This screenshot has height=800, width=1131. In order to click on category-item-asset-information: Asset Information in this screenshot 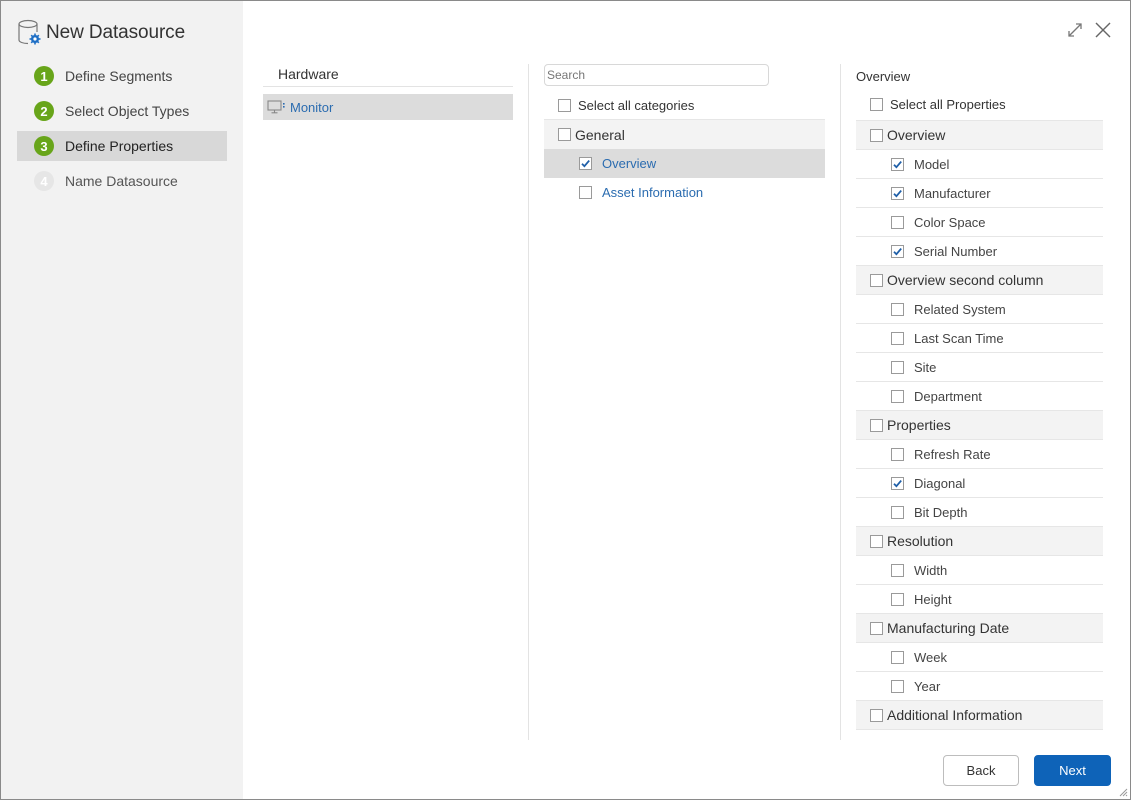, I will do `click(684, 192)`.